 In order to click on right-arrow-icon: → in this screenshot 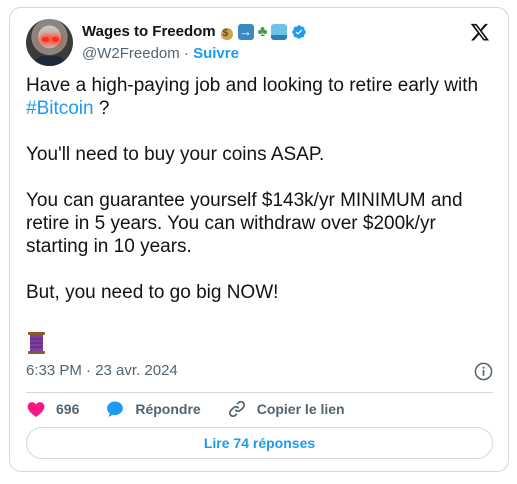, I will do `click(245, 31)`.